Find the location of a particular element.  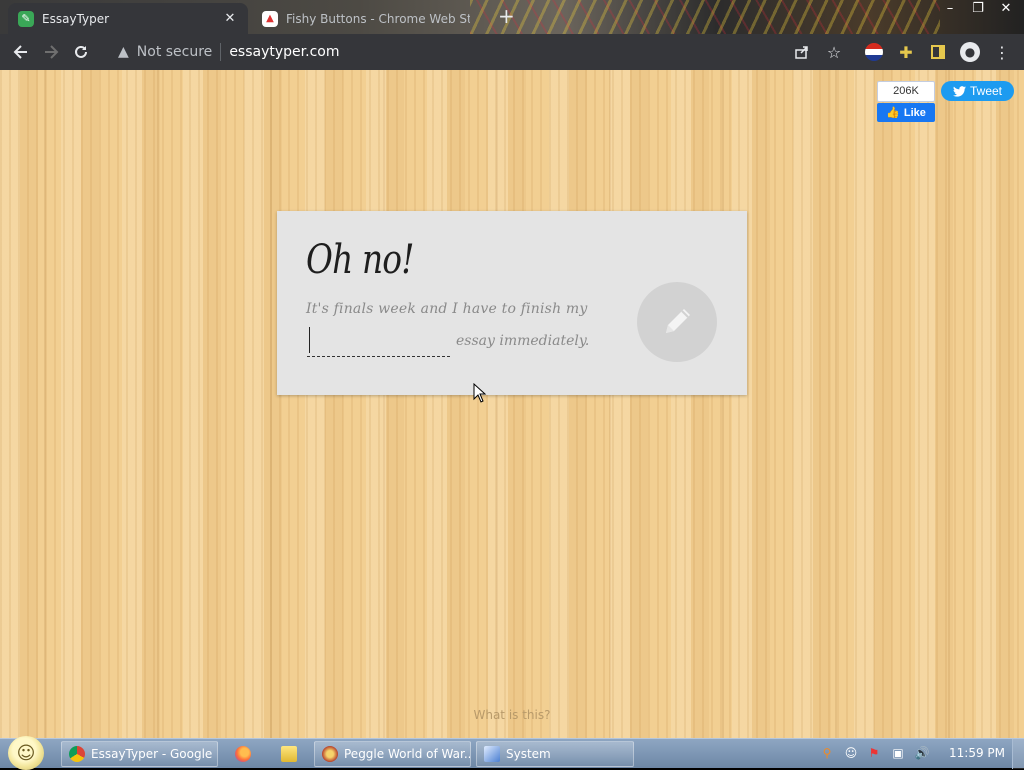

taskbar-clock: 11:59 PM is located at coordinates (977, 753).